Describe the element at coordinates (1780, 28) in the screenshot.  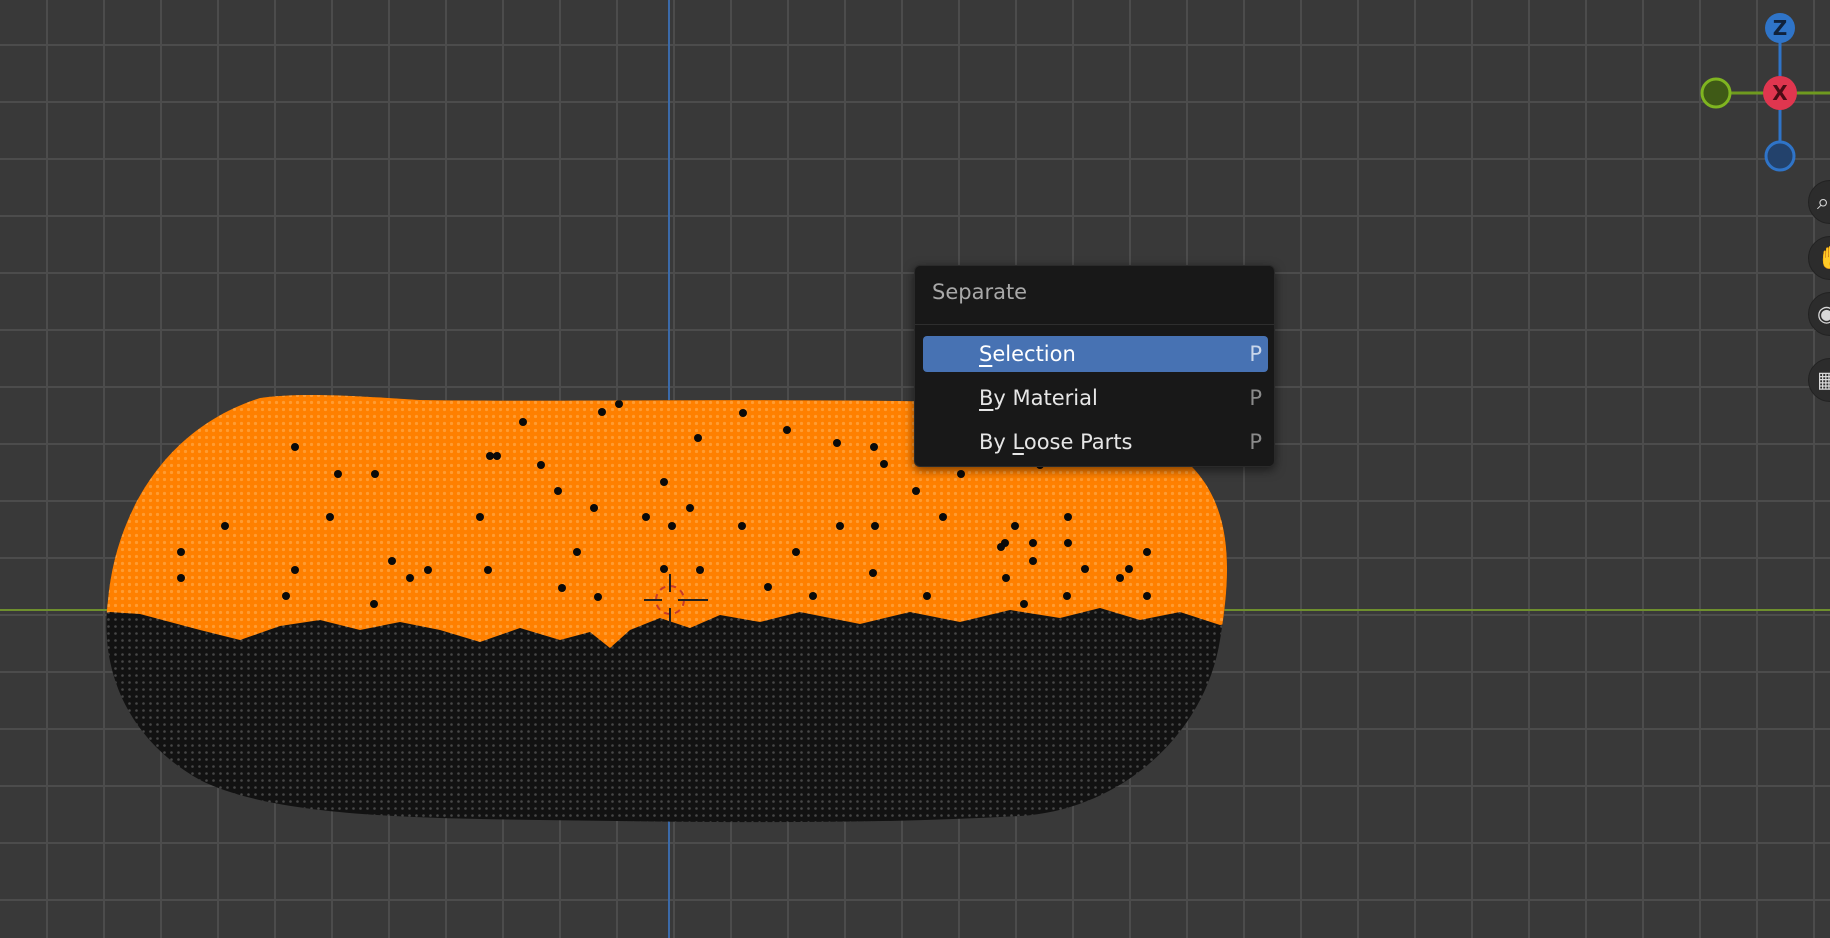
I see `z-axis-label: Z` at that location.